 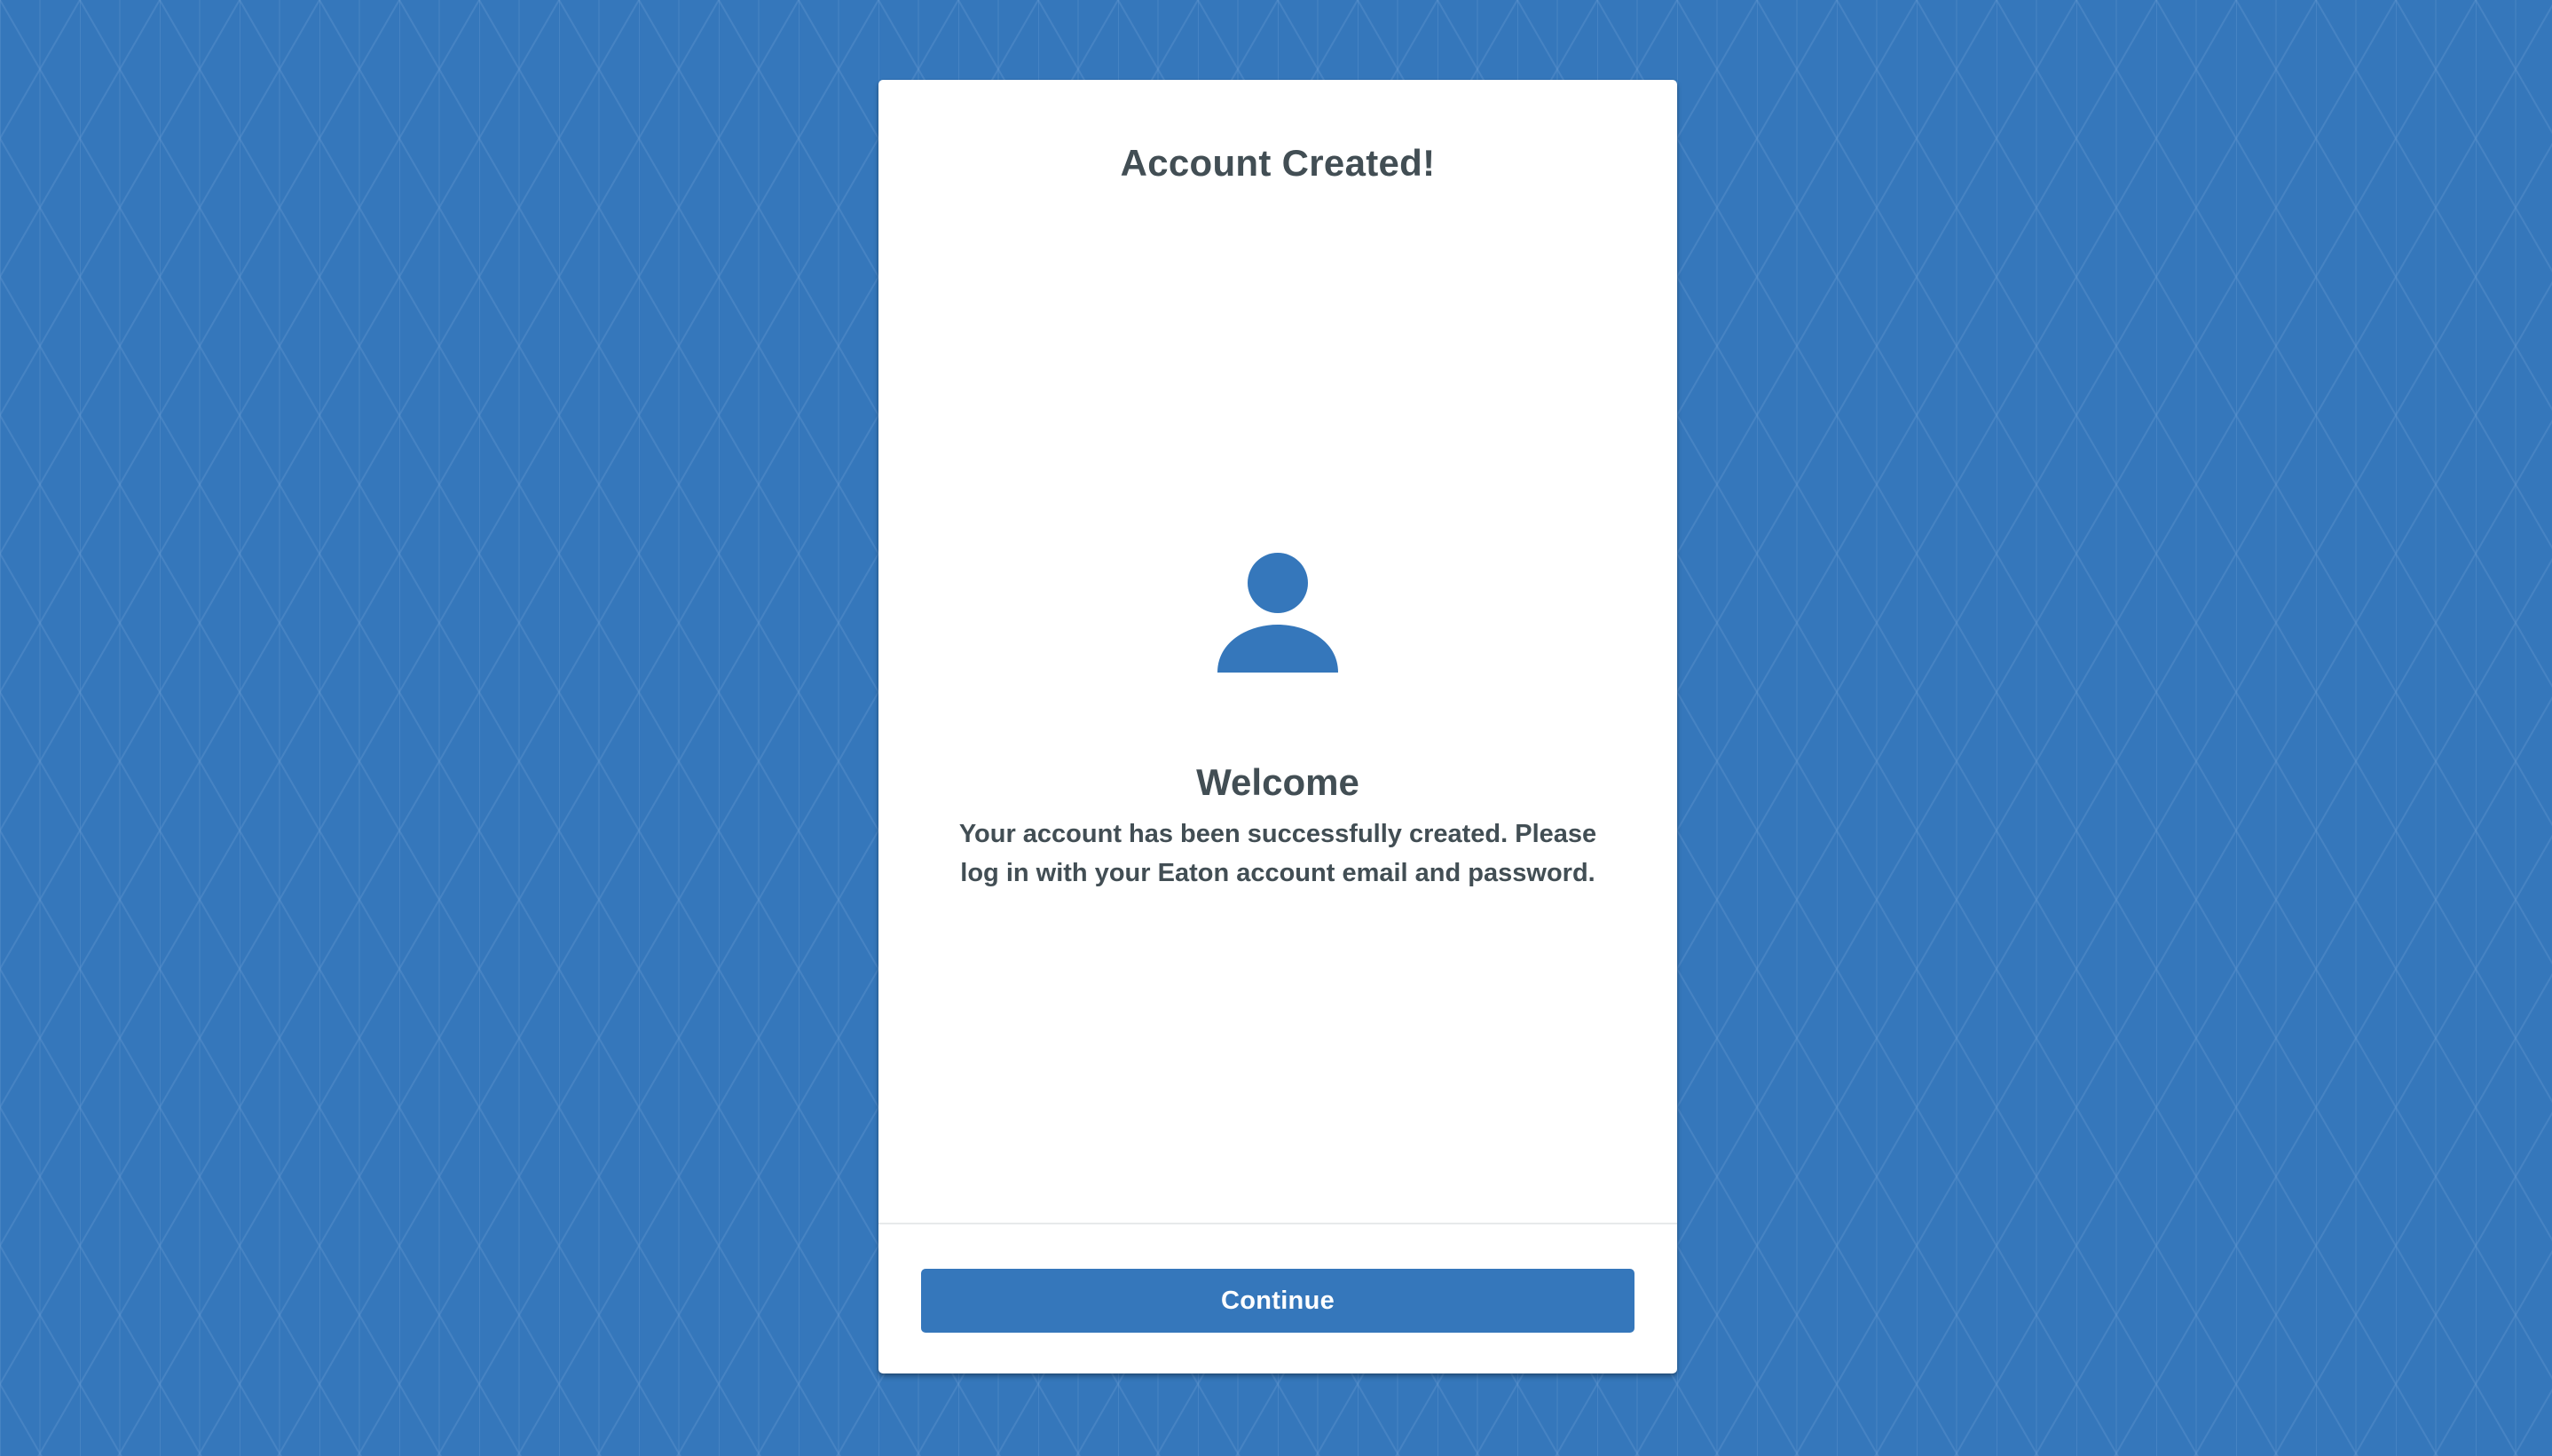 I want to click on card-title: Account Created!, so click(x=1278, y=163).